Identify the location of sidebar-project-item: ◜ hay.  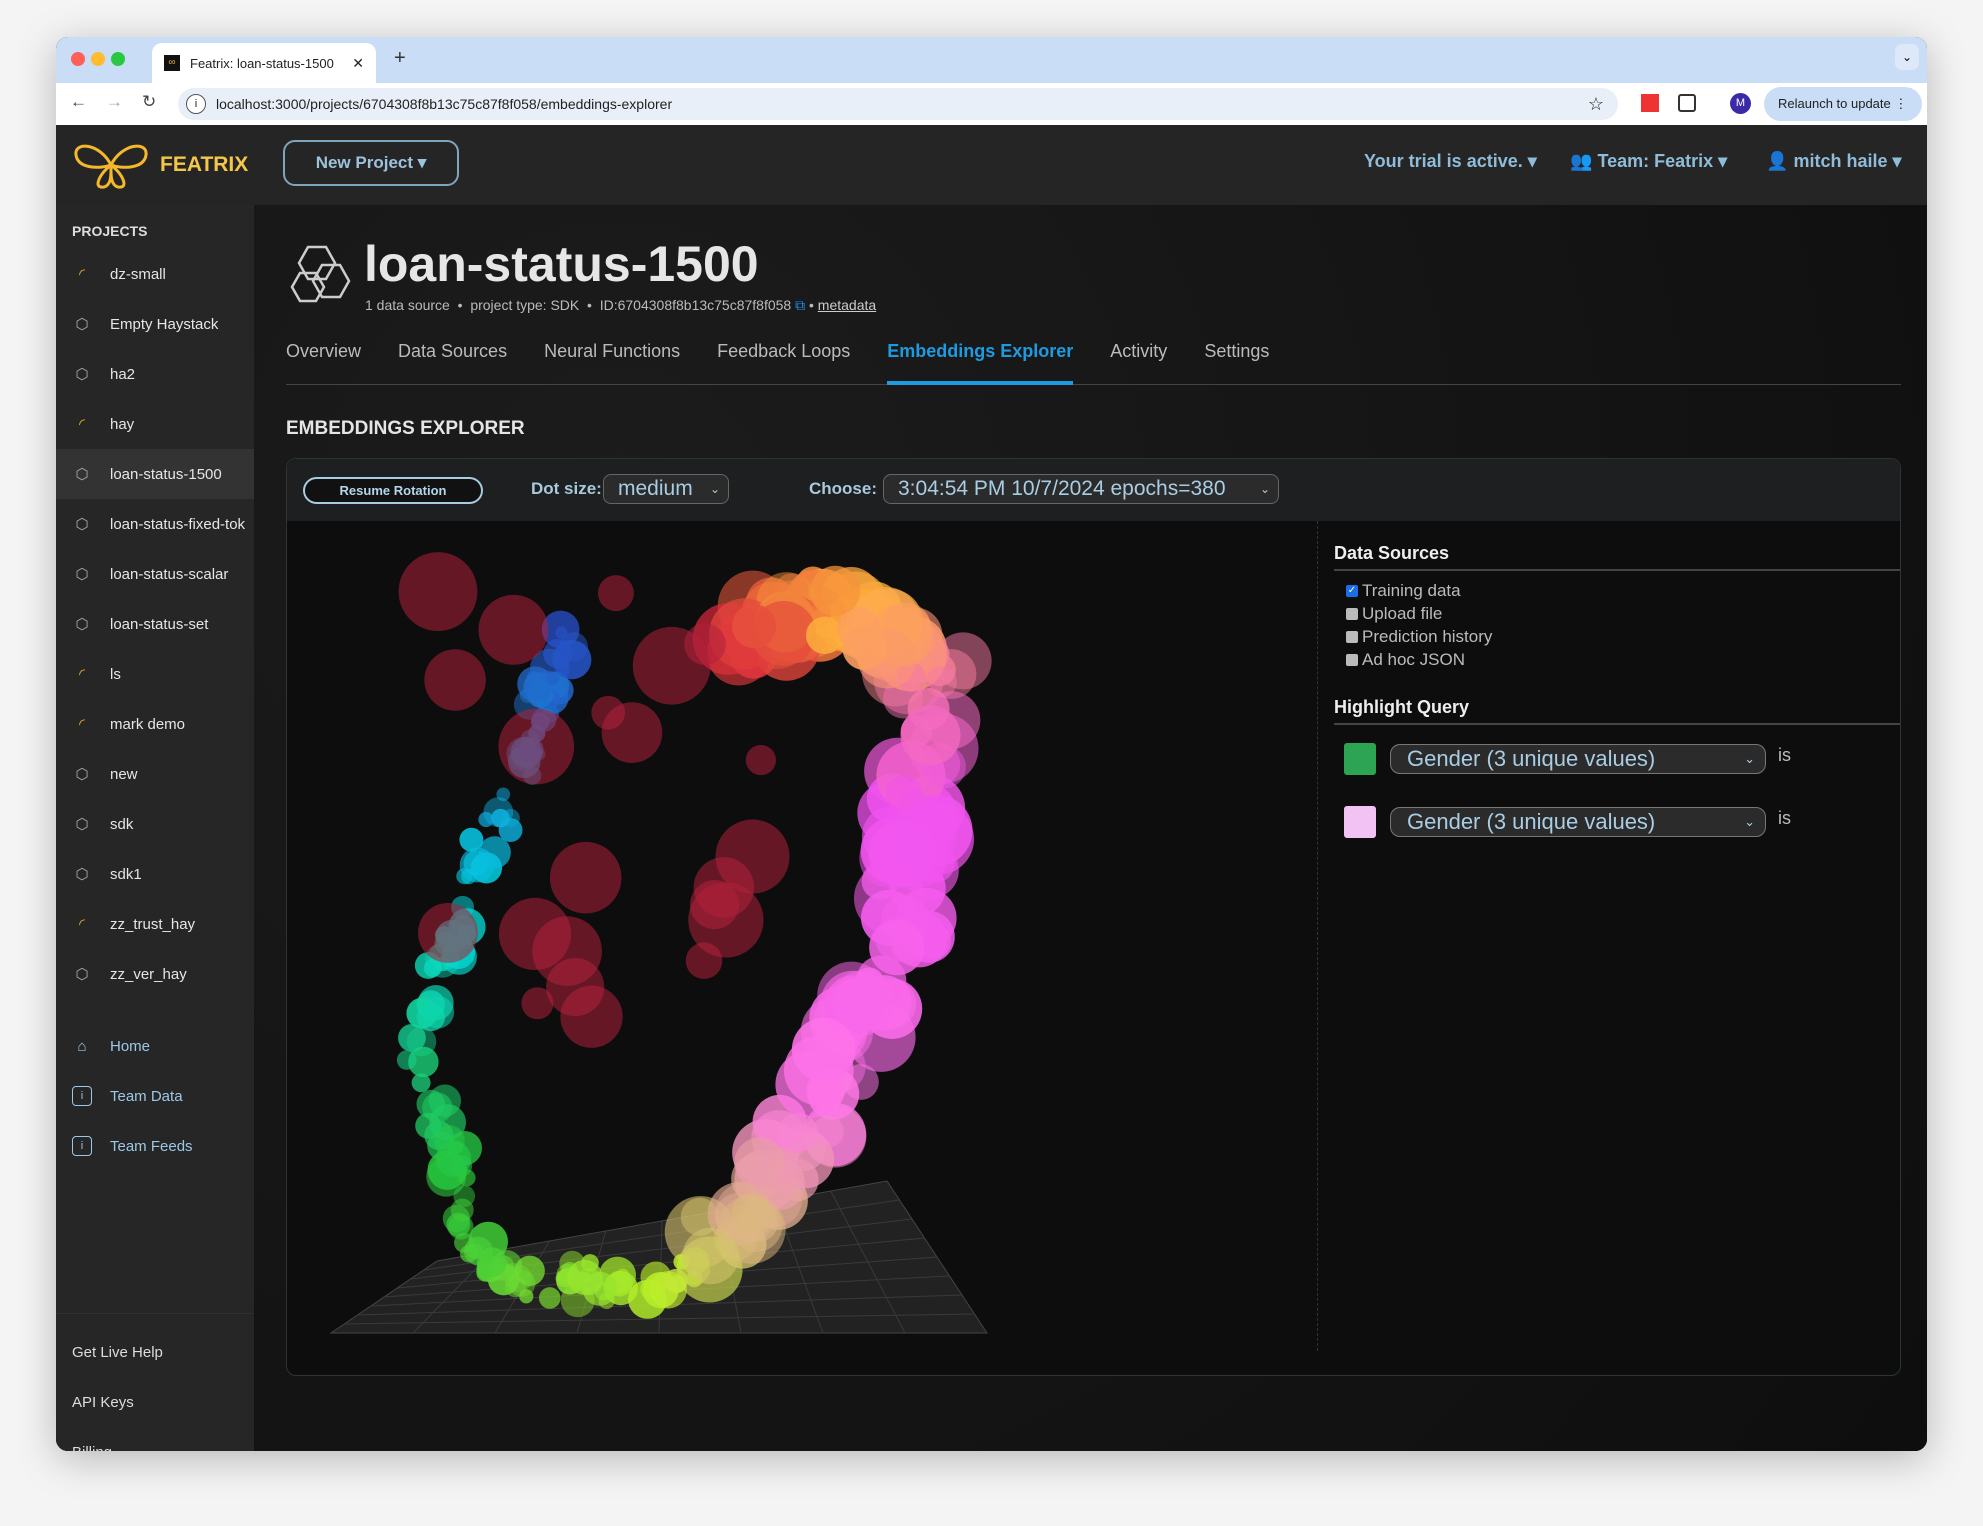
(155, 424).